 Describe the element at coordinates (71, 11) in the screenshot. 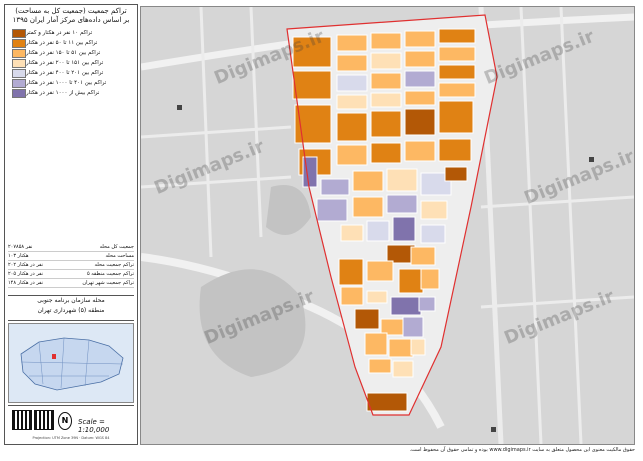

I see `map-title: تراکم جمعیت (جمعیت کل به مساحت)` at that location.